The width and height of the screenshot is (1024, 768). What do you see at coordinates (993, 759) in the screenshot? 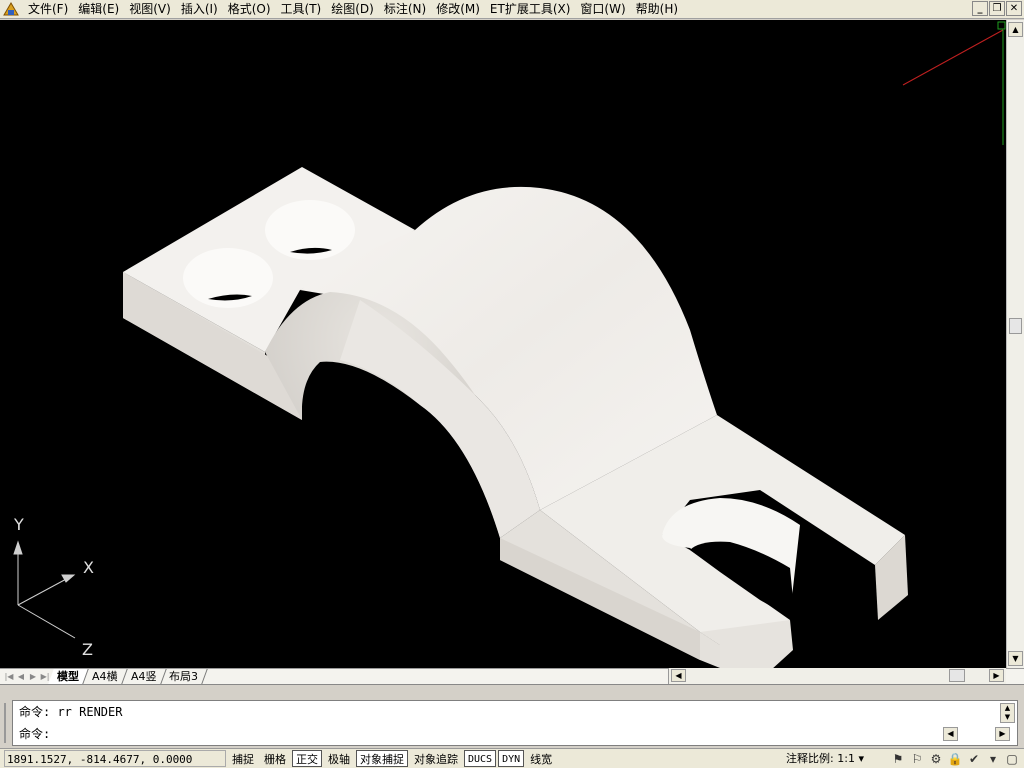
I see `status-menu-icon: ▾` at bounding box center [993, 759].